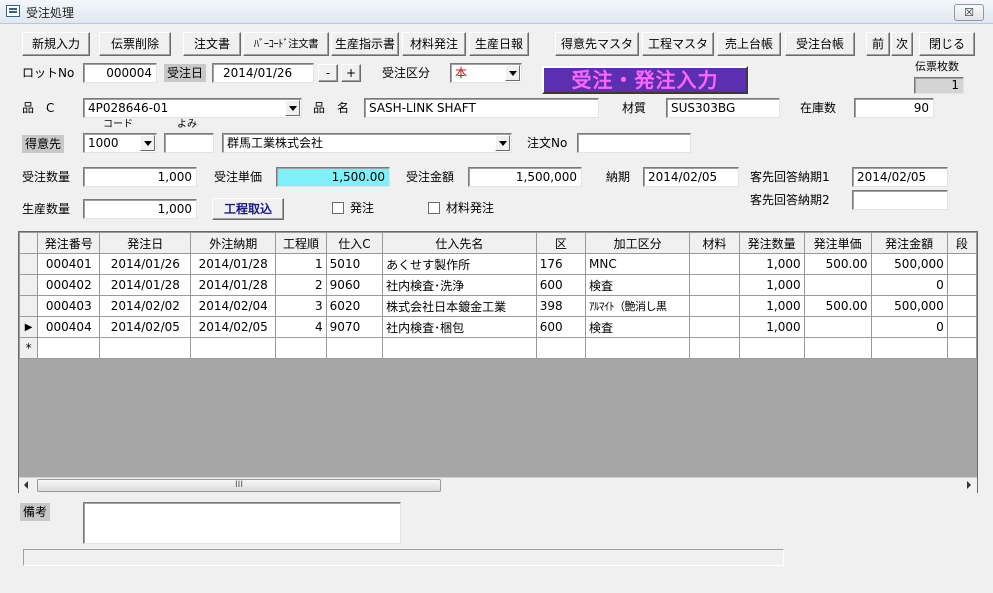 This screenshot has height=593, width=993. What do you see at coordinates (969, 12) in the screenshot?
I see `window-close-button: ☒` at bounding box center [969, 12].